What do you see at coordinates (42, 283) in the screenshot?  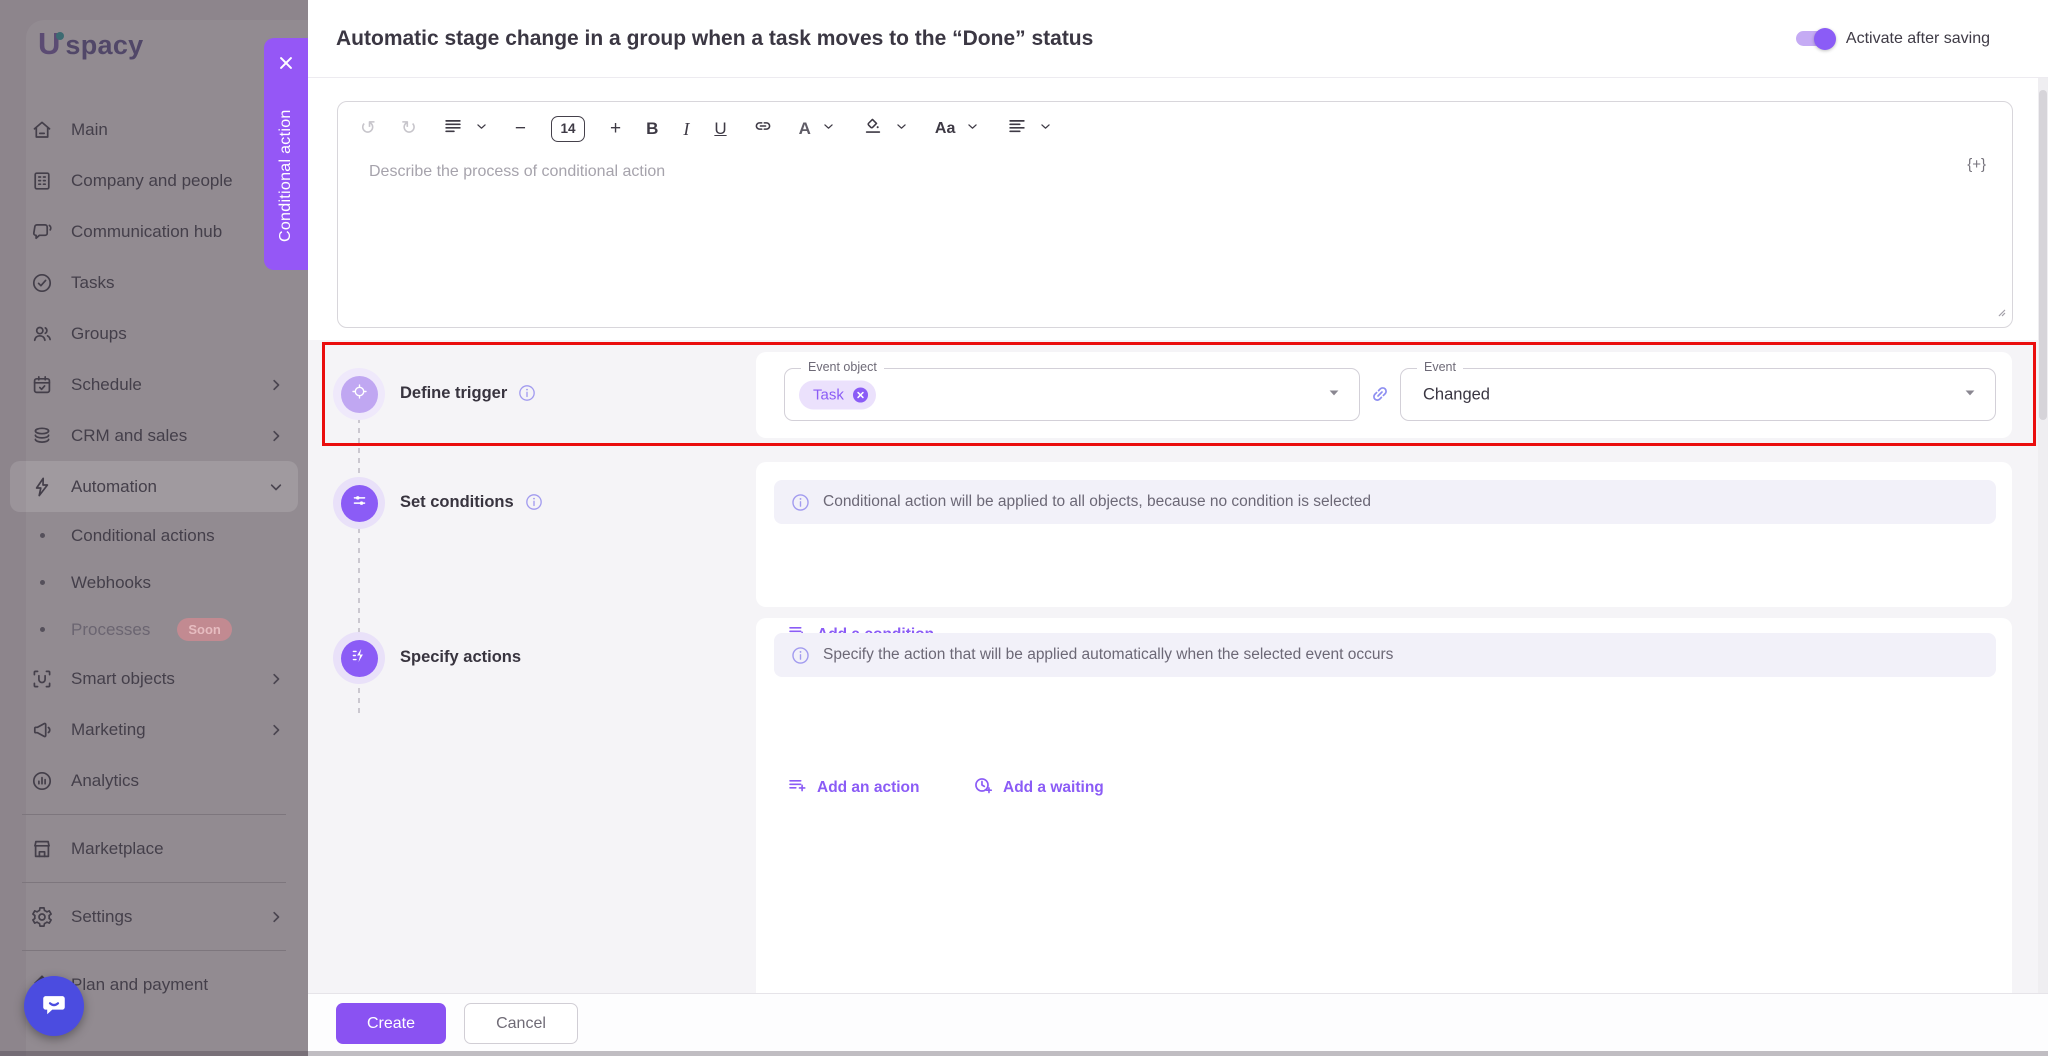 I see `task-icon` at bounding box center [42, 283].